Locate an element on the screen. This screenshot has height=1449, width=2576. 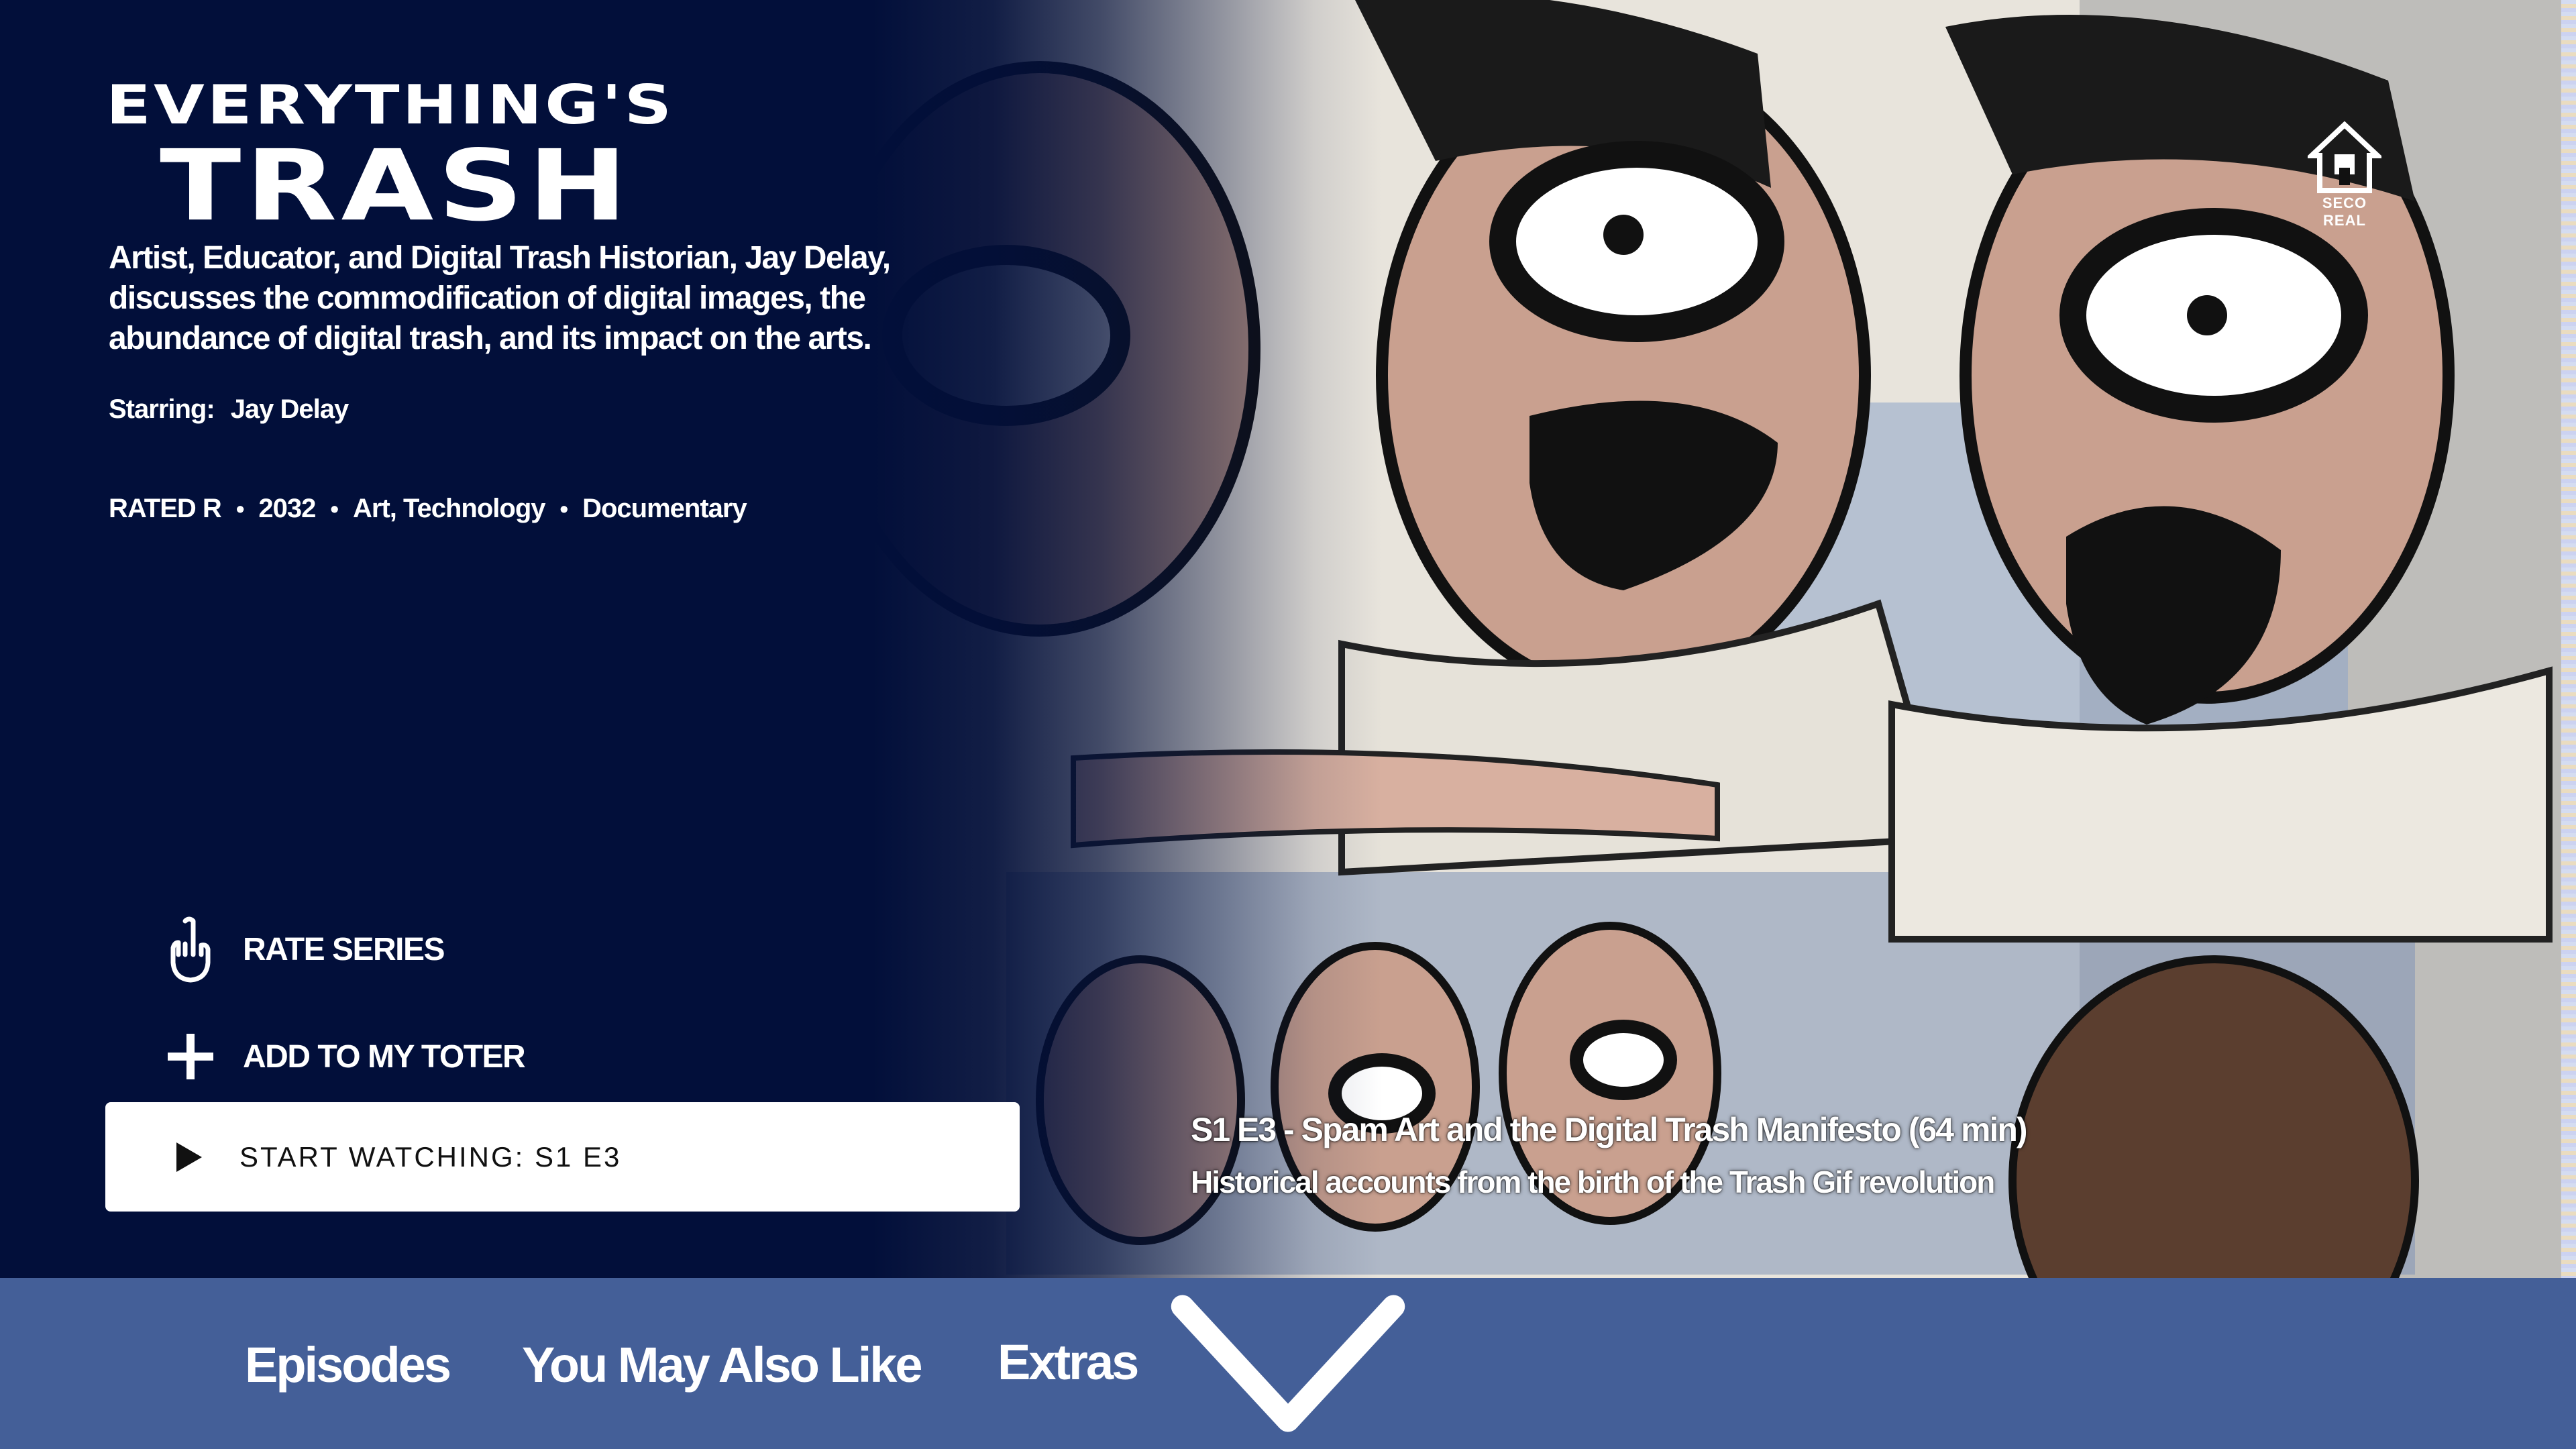
rate-series-button: RATE SERIES is located at coordinates (303, 949).